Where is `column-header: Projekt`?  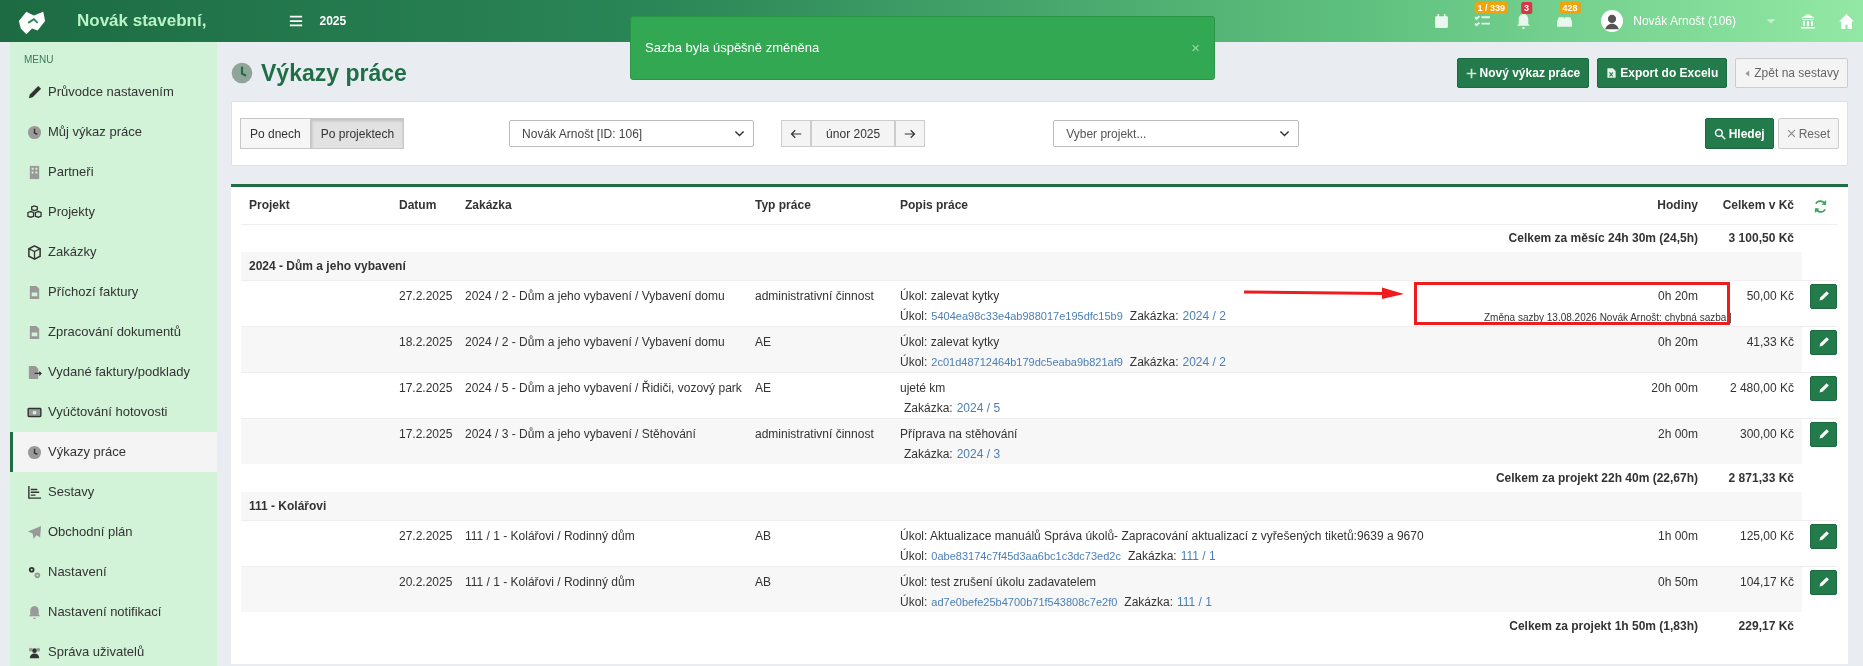
column-header: Projekt is located at coordinates (316, 205).